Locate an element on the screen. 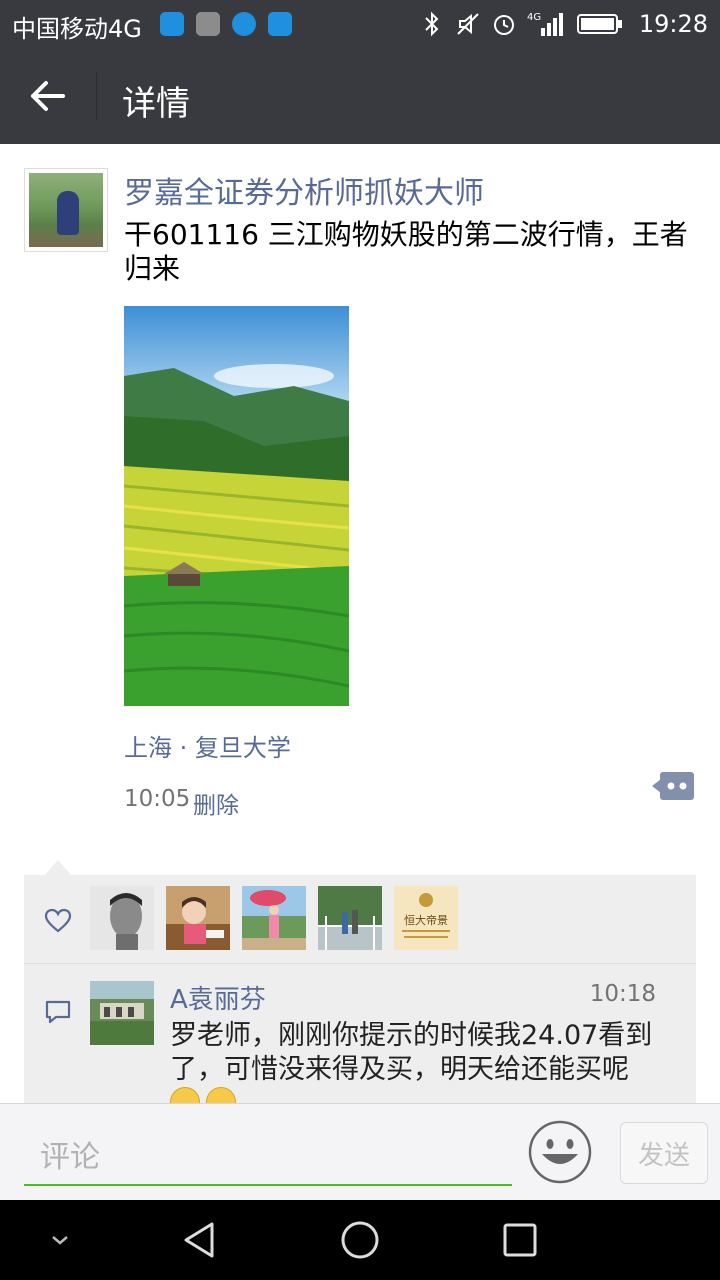 The image size is (720, 1280). square-recents-icon is located at coordinates (520, 1240).